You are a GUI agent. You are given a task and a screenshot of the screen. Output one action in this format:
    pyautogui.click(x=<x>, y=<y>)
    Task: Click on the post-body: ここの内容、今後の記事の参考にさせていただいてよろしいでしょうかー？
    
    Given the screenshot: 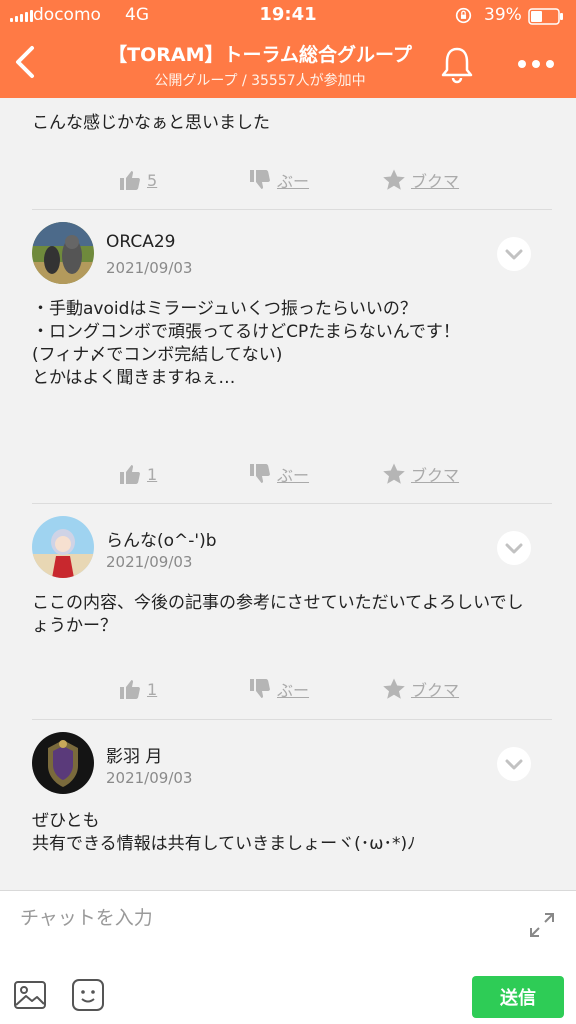 What is the action you would take?
    pyautogui.click(x=278, y=614)
    